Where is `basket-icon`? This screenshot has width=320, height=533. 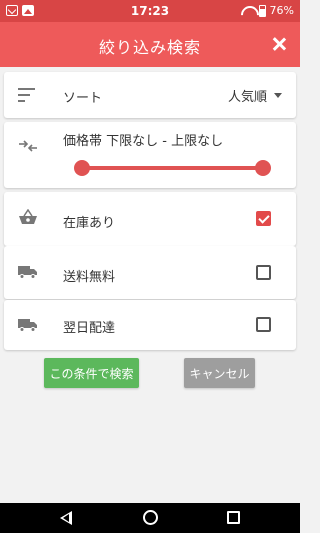
basket-icon is located at coordinates (28, 216).